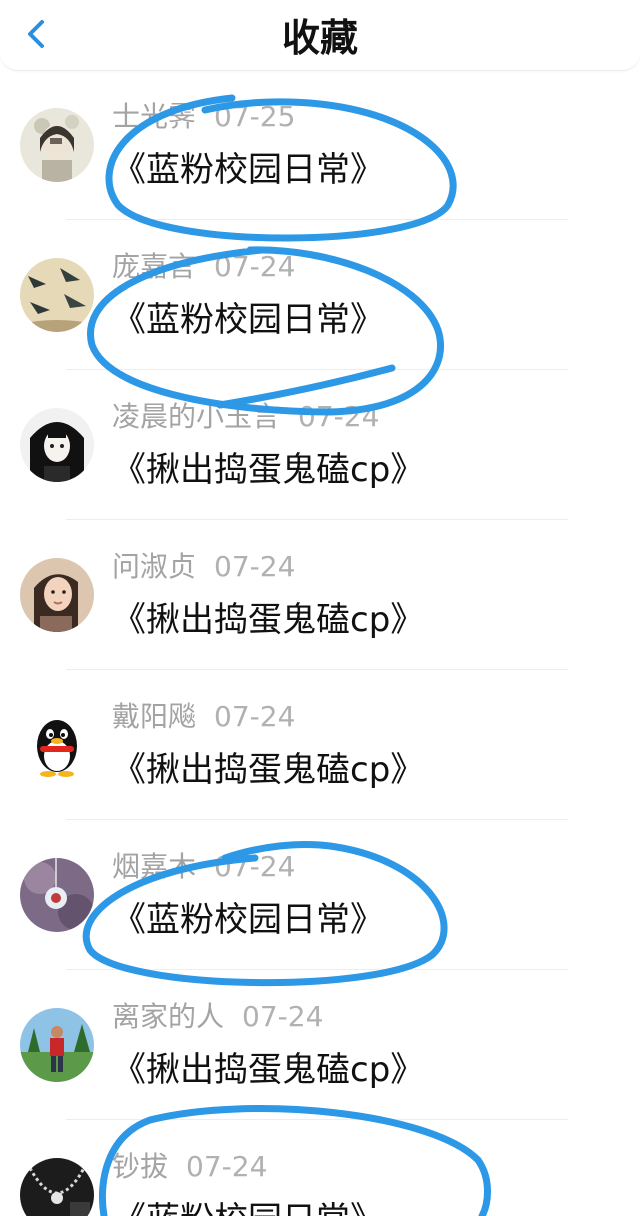 The height and width of the screenshot is (1216, 640). I want to click on man-outdoor-avatar, so click(57, 1045).